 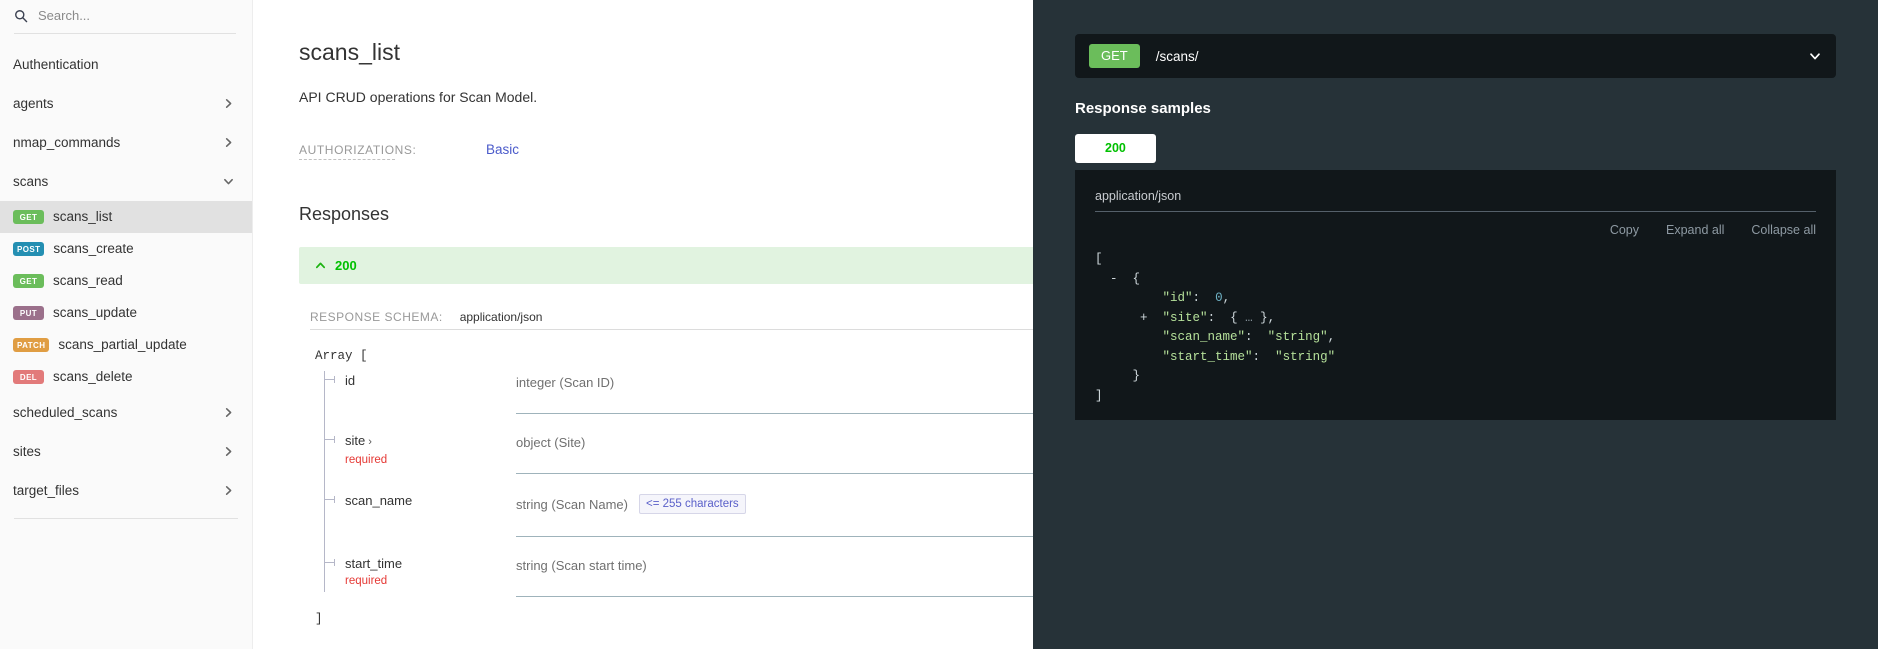 I want to click on sidebar-item-scans-update: PUT scans_update, so click(x=126, y=313).